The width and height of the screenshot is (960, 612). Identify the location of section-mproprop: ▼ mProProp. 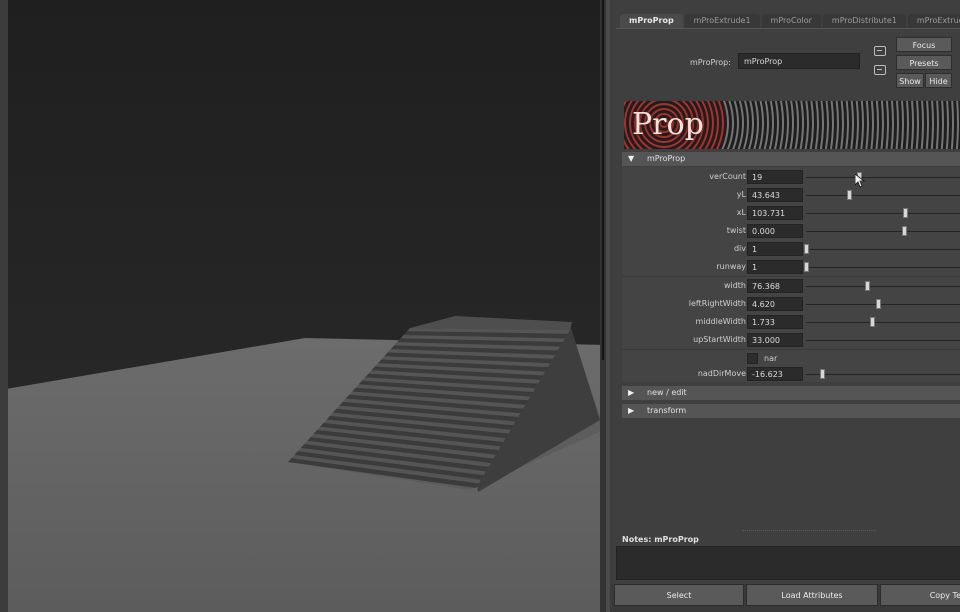
(791, 159).